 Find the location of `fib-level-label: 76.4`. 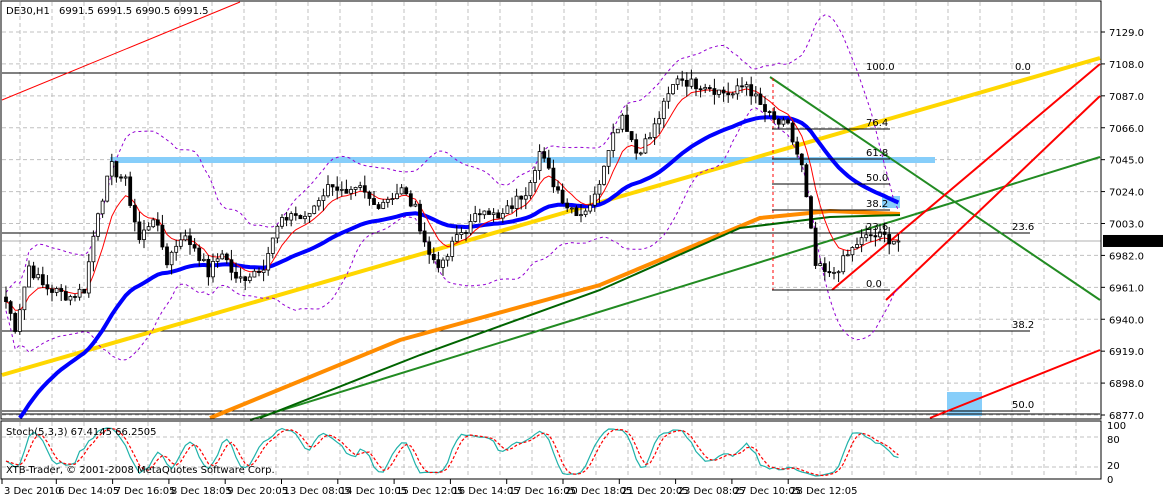

fib-level-label: 76.4 is located at coordinates (877, 123).